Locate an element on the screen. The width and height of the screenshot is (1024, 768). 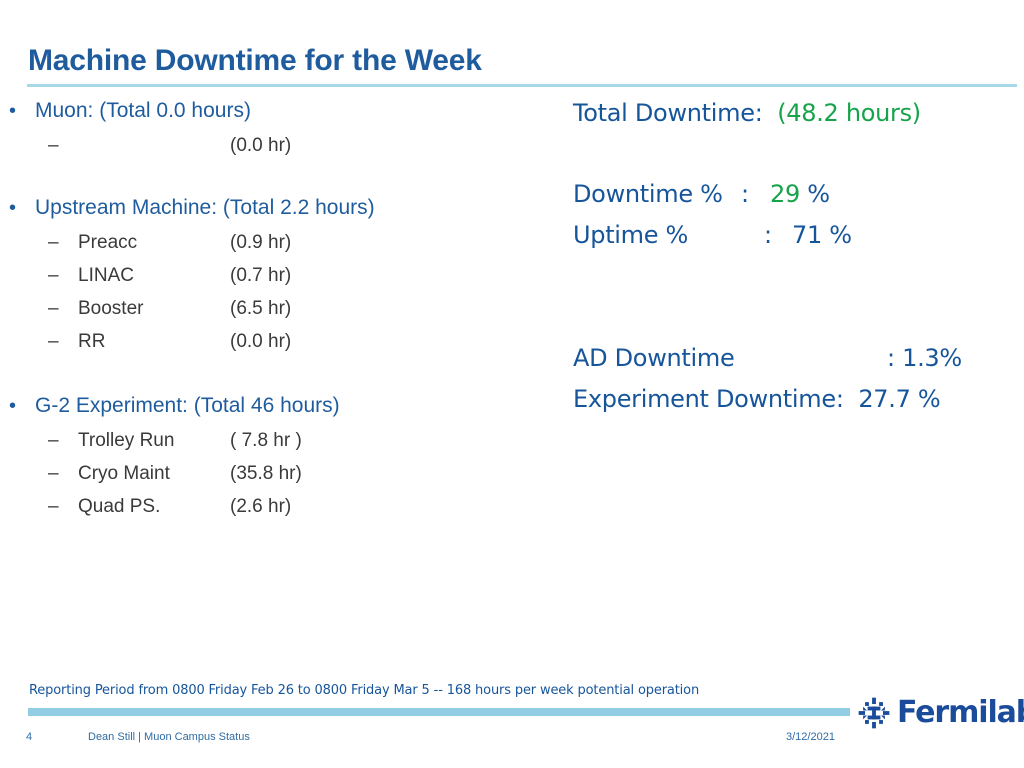
fermilab-mark-icon is located at coordinates (874, 713).